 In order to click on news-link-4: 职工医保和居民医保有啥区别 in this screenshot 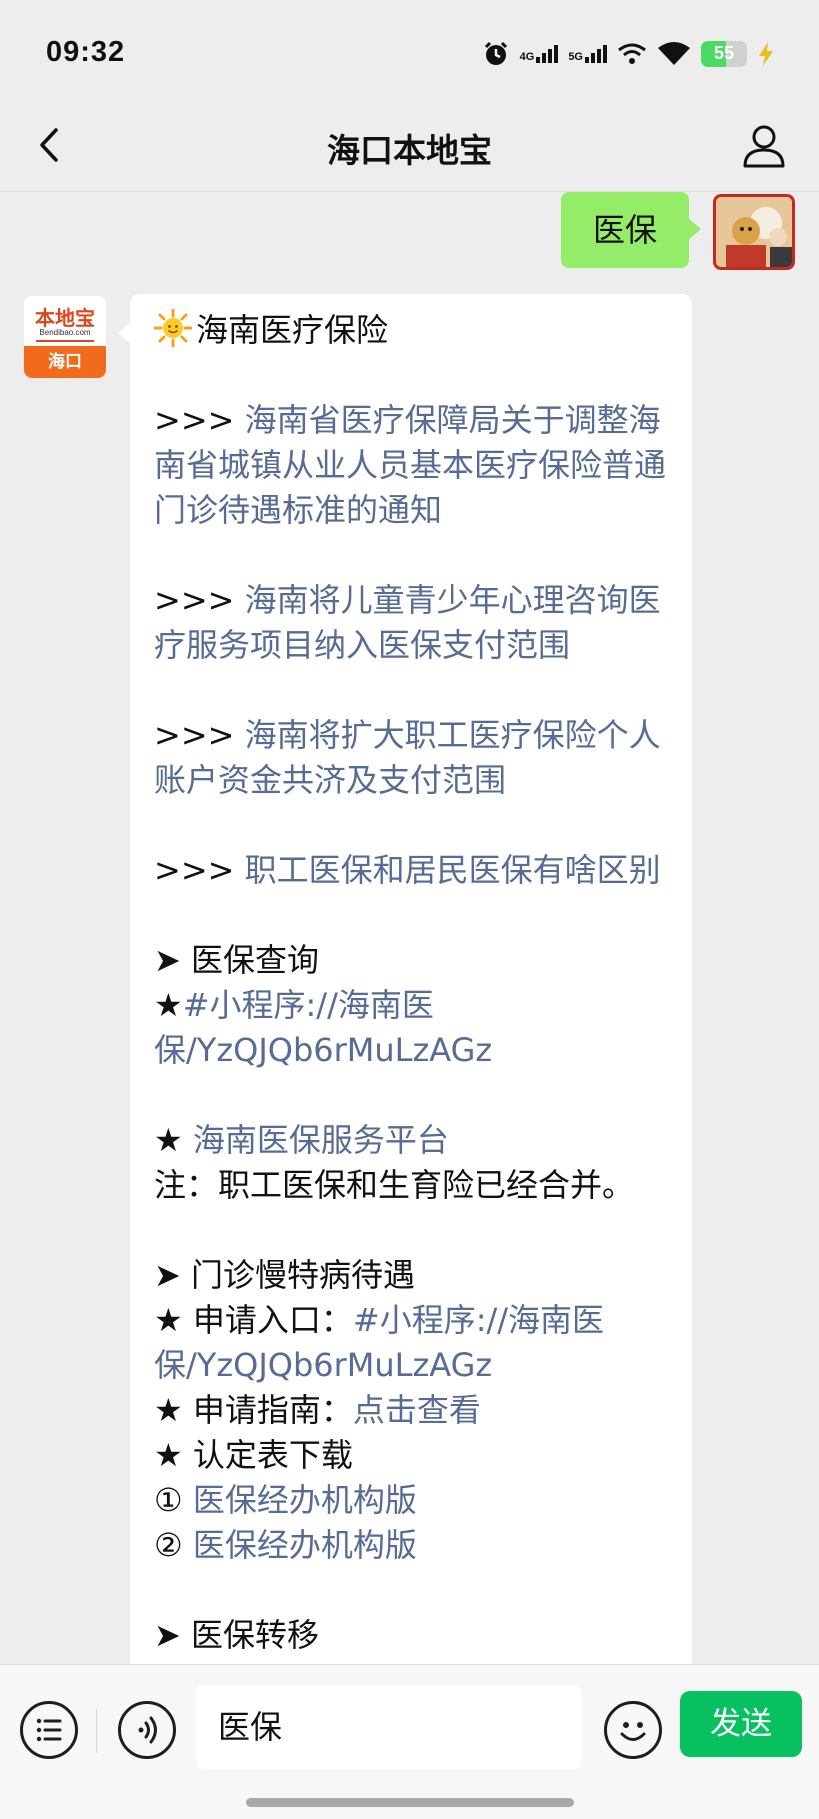, I will do `click(453, 870)`.